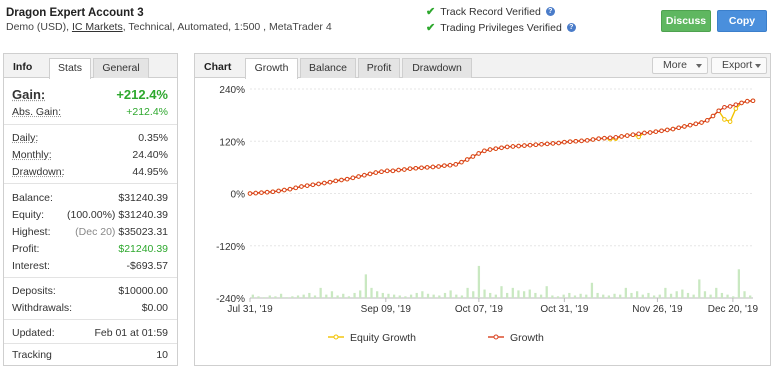 This screenshot has height=369, width=774. Describe the element at coordinates (32, 155) in the screenshot. I see `stat-label: Monthly:` at that location.